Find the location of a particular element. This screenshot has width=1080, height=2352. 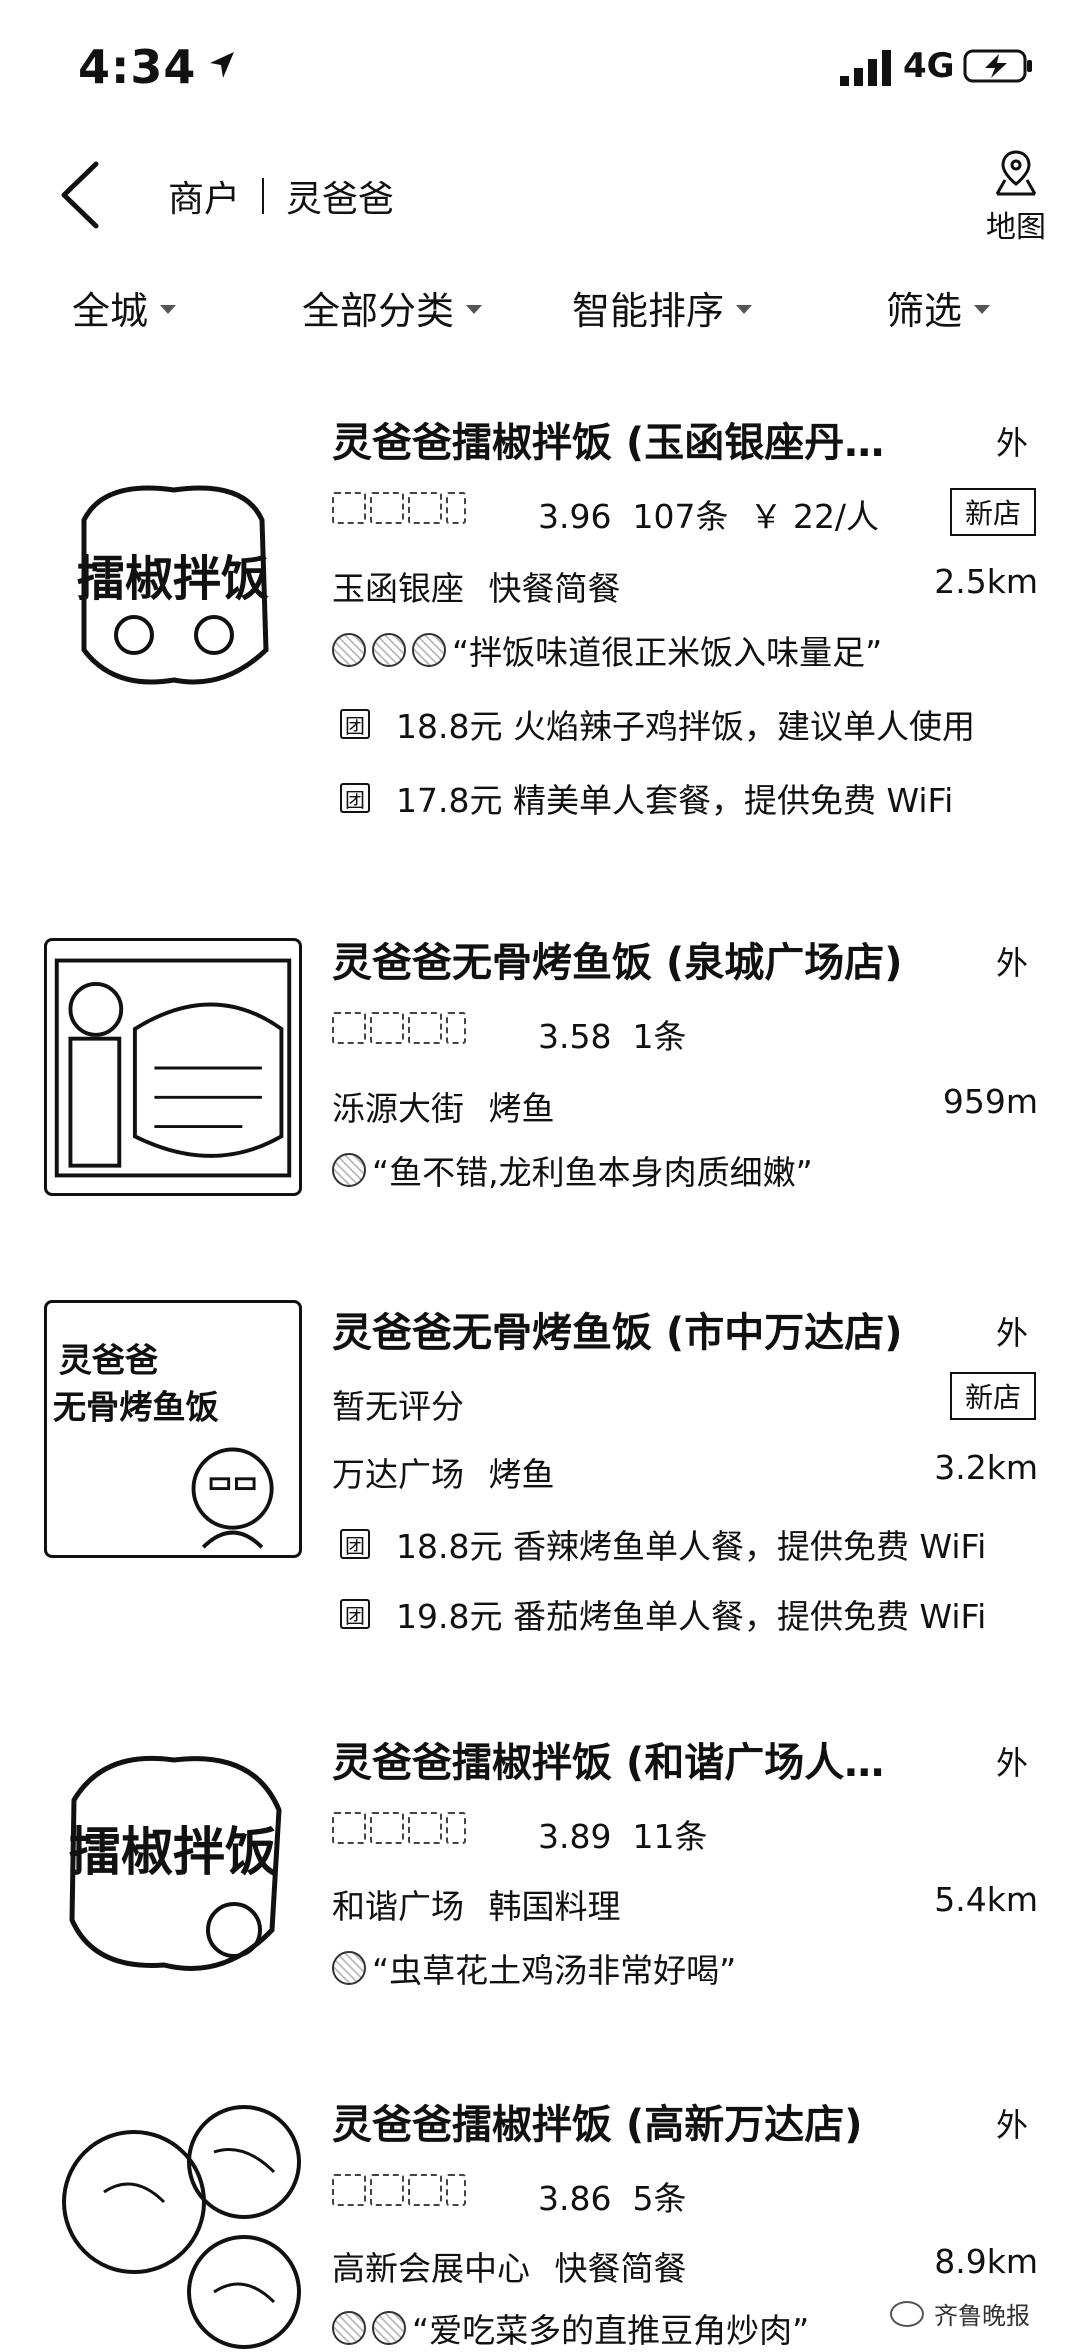

shop-distance: 2.5km is located at coordinates (986, 581).